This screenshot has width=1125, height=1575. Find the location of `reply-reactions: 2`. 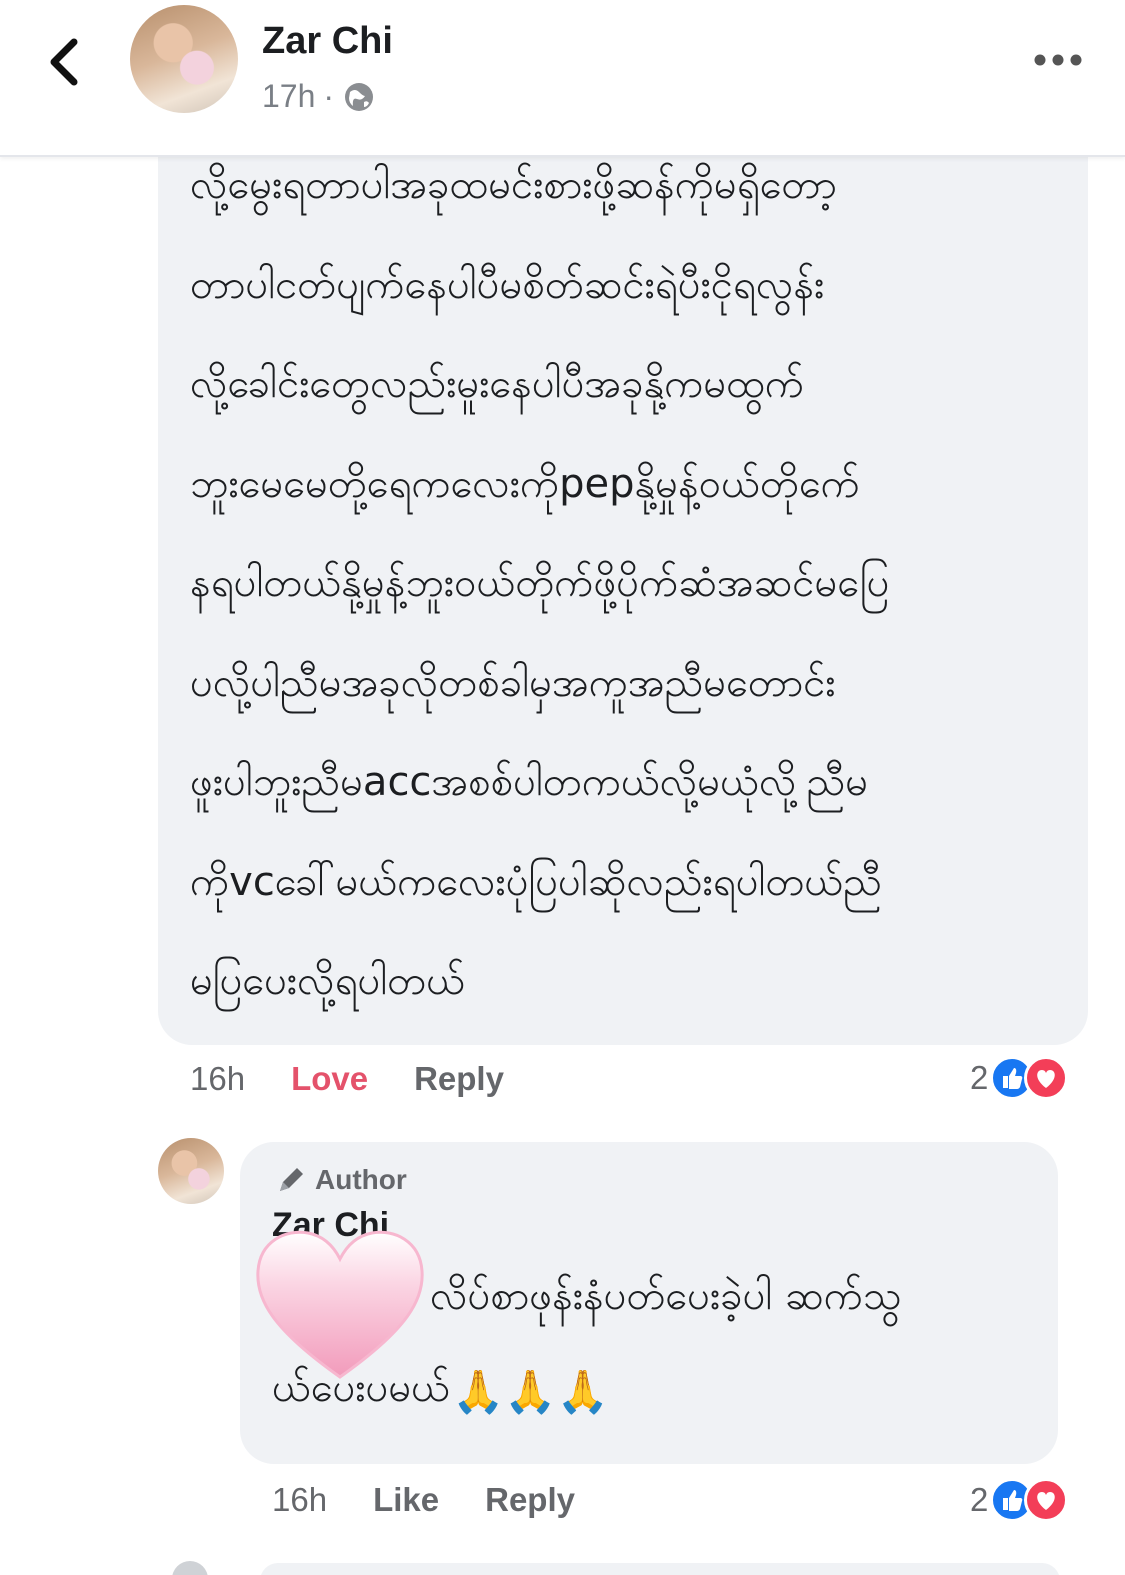

reply-reactions: 2 is located at coordinates (1019, 1500).